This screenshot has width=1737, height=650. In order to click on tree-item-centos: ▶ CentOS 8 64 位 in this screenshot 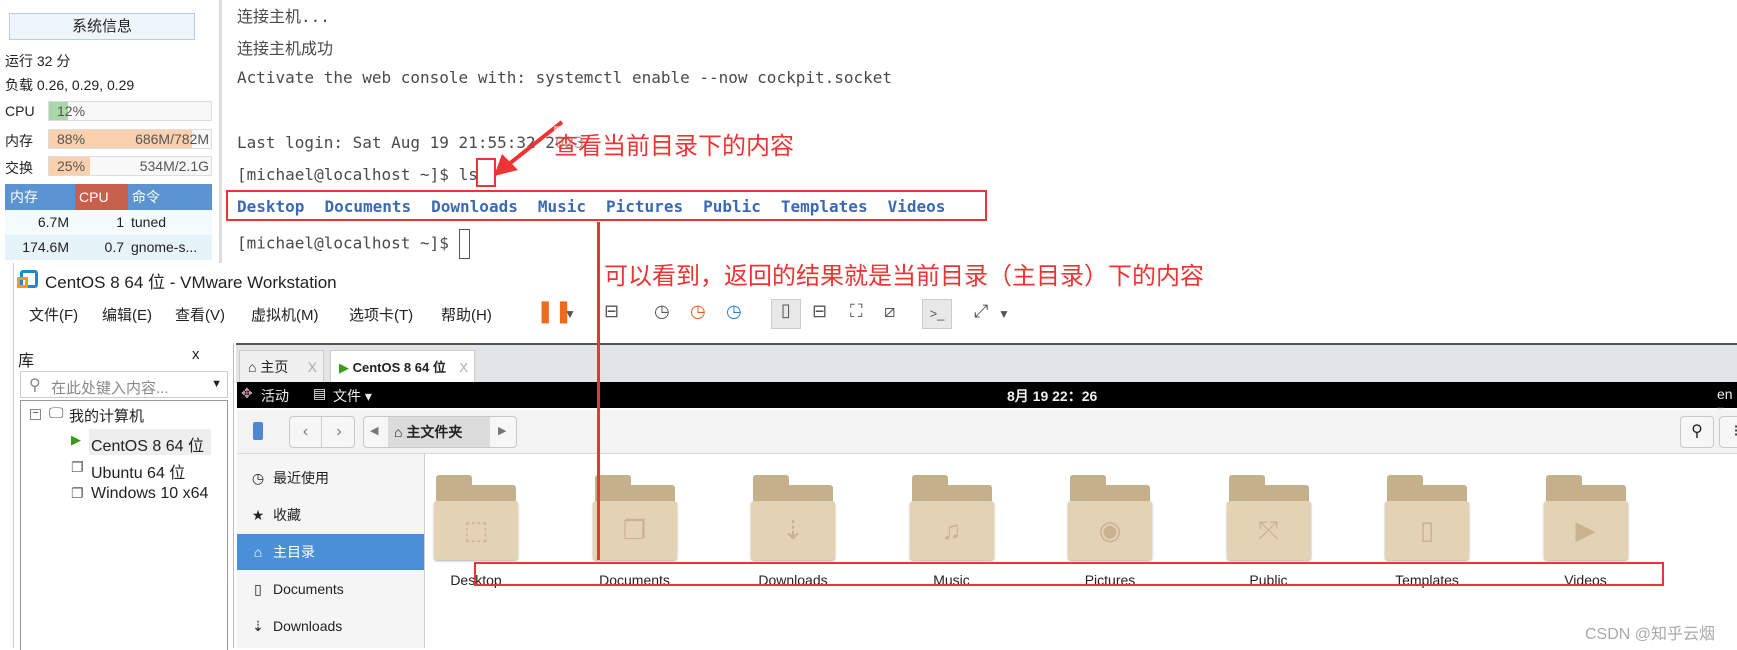, I will do `click(141, 442)`.